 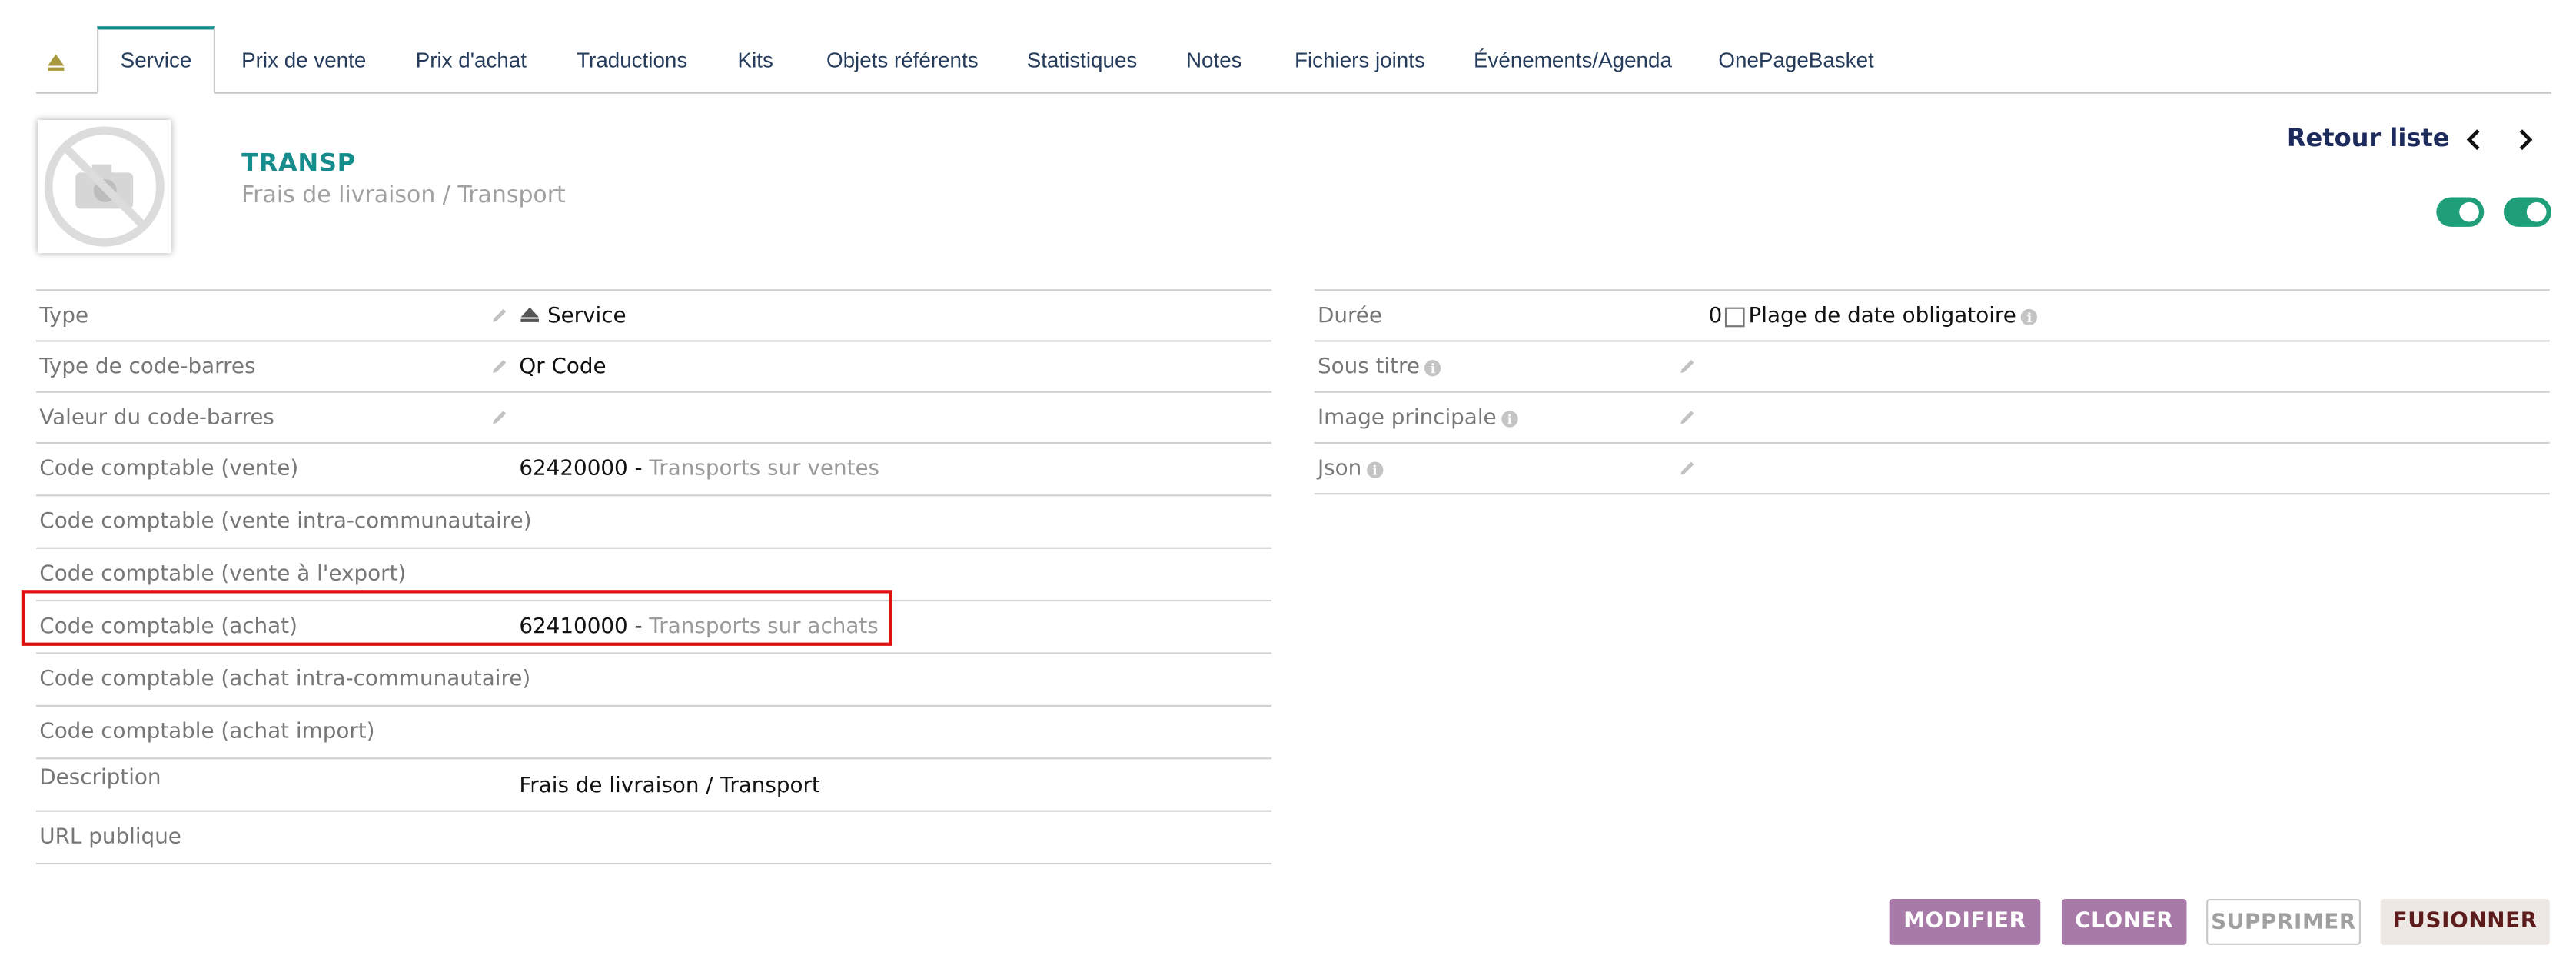 I want to click on field-row-duration: Durée 0 Plage de date obligatoire i, so click(x=1932, y=316).